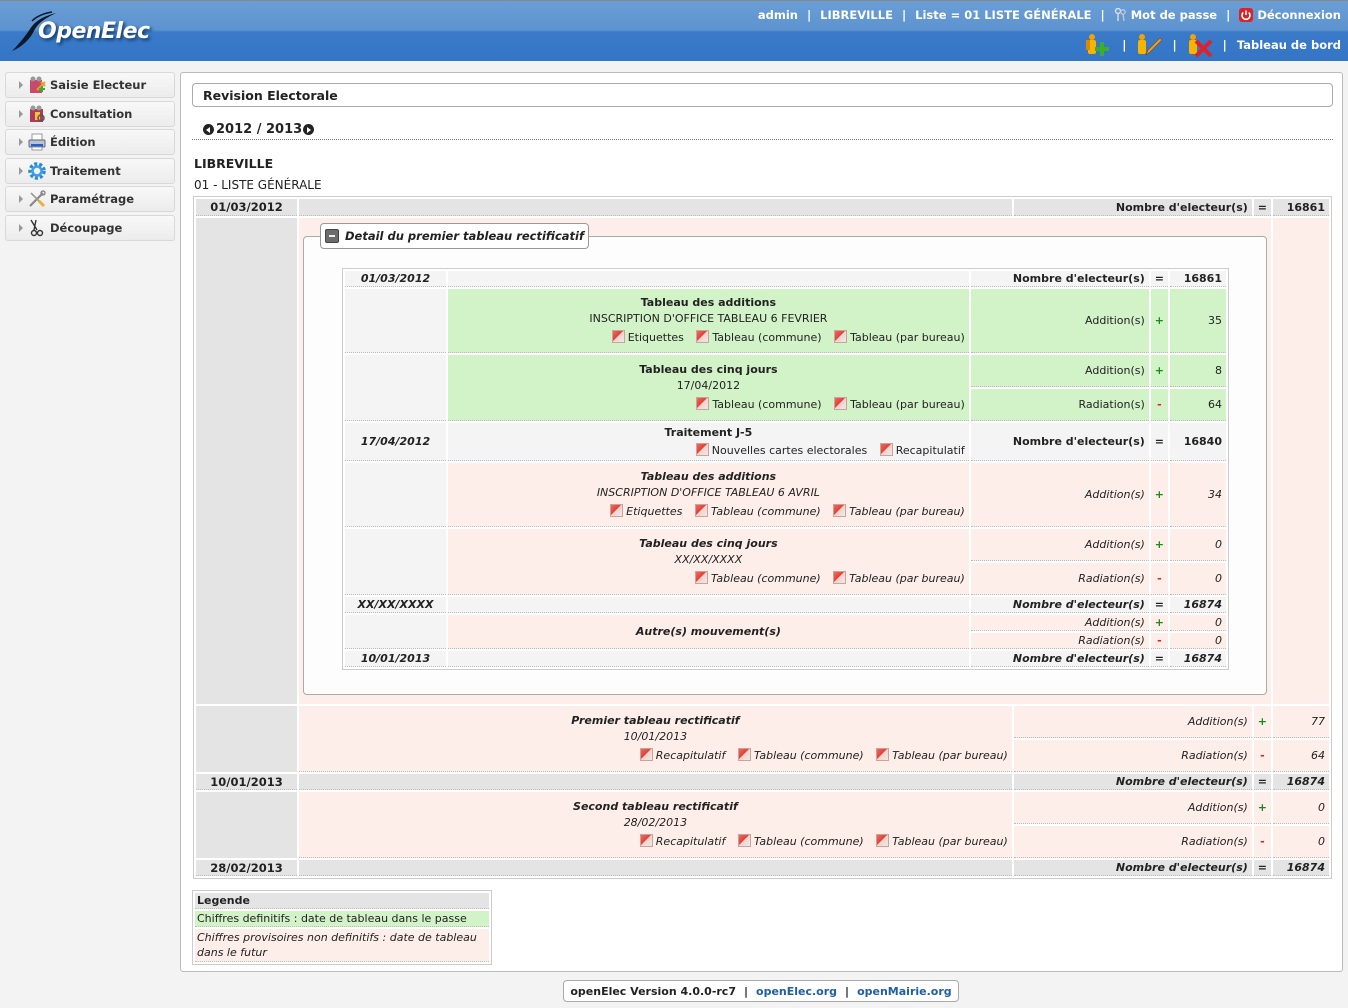  I want to click on sidebar-item-label: Saisie Electeur, so click(98, 85).